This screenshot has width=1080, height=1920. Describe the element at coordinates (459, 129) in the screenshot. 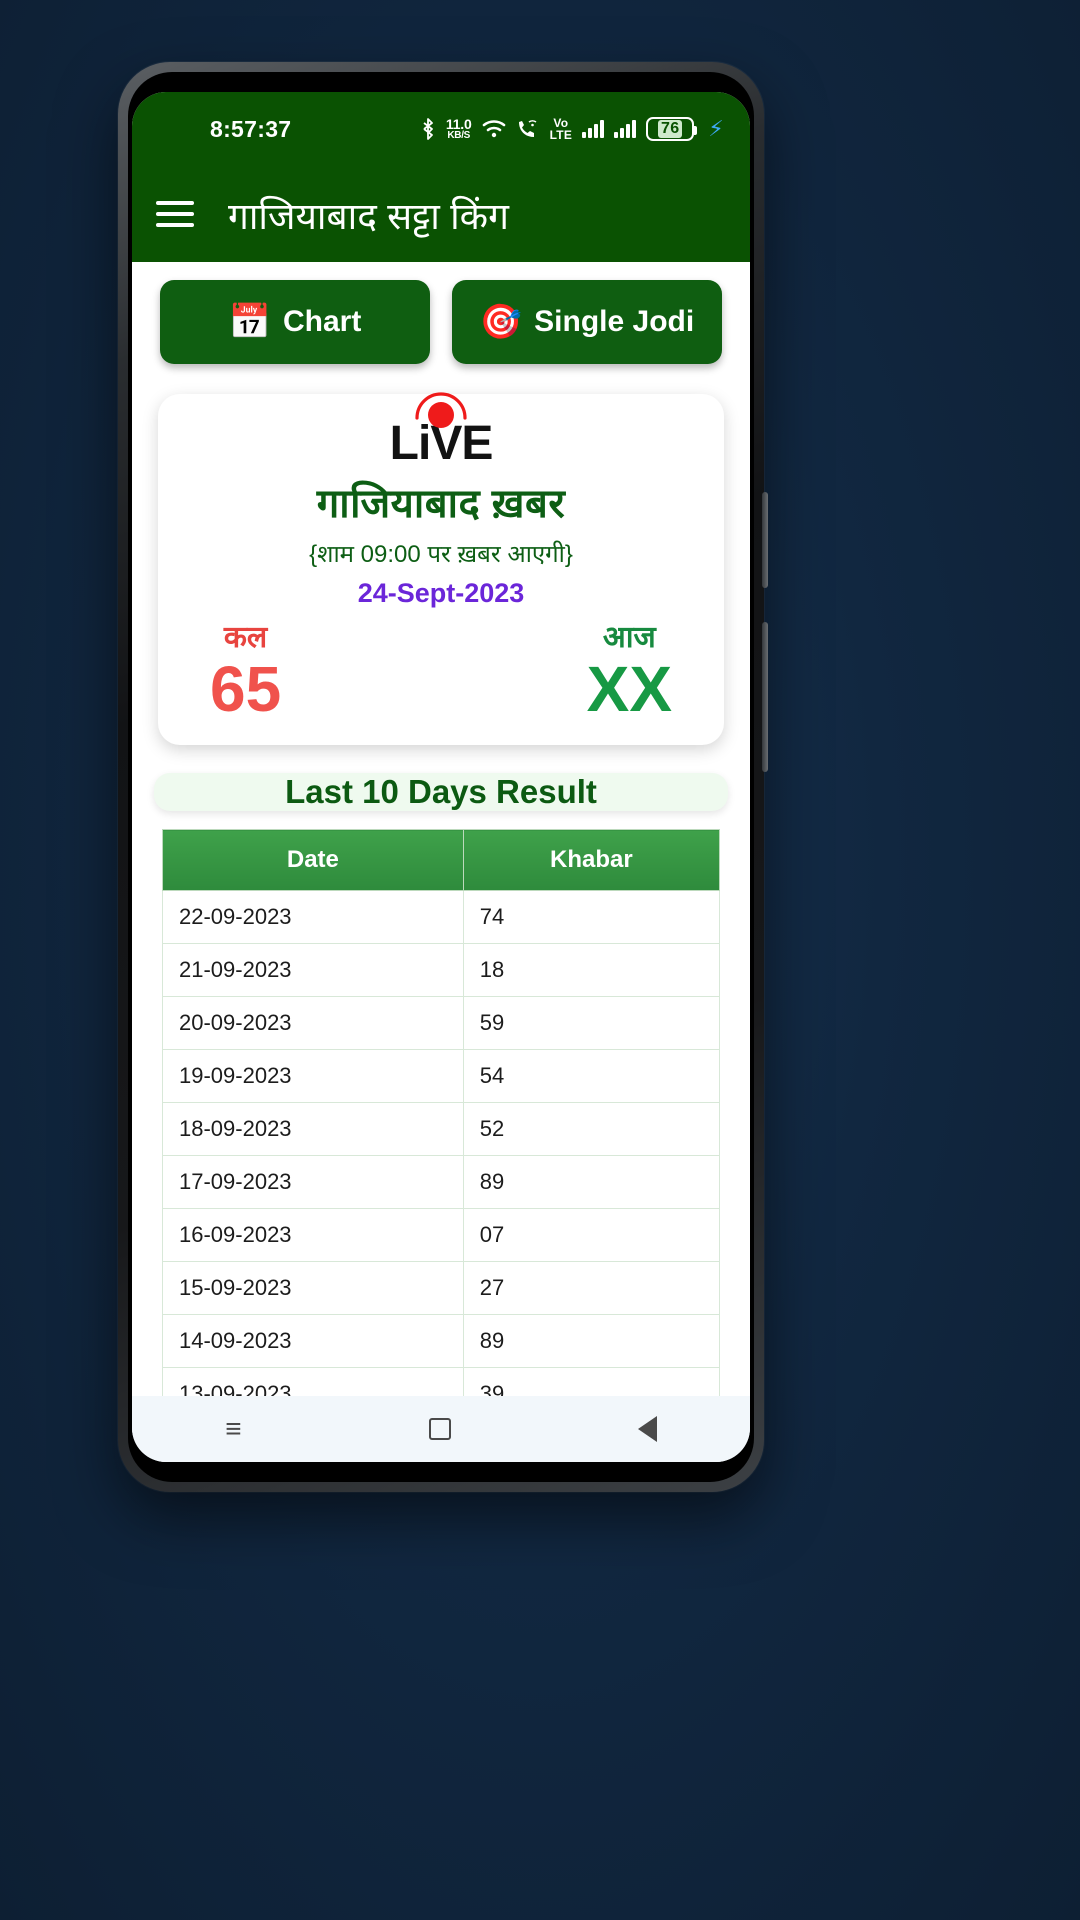

I see `network-speed-indicator: 11.0 KB/S` at that location.